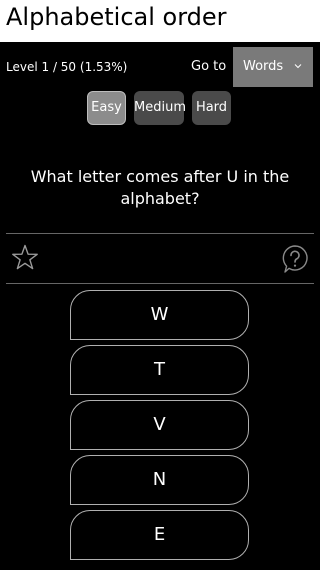 Image resolution: width=320 pixels, height=570 pixels. Describe the element at coordinates (67, 67) in the screenshot. I see `level-progress: Level 1 / 50 (1.53%)` at that location.